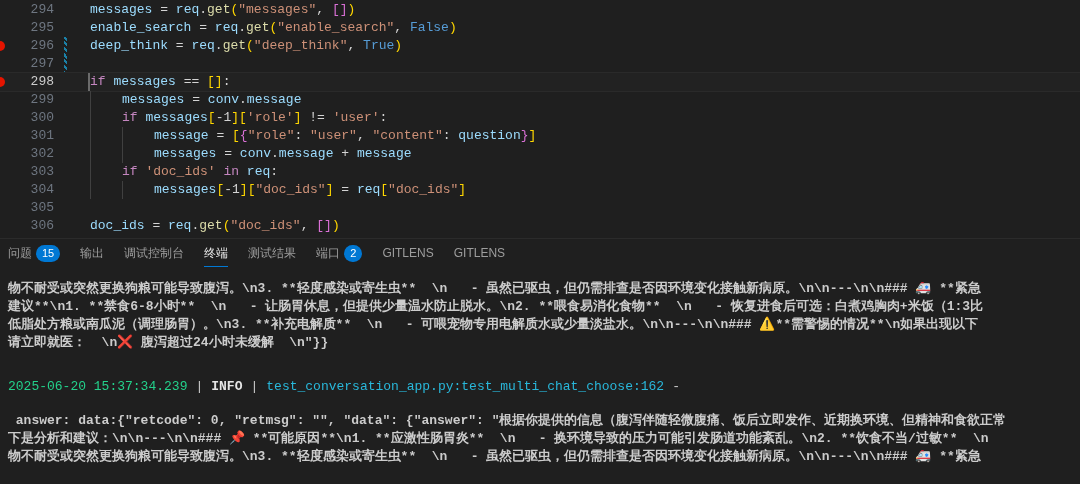  I want to click on line-number: 297, so click(42, 64).